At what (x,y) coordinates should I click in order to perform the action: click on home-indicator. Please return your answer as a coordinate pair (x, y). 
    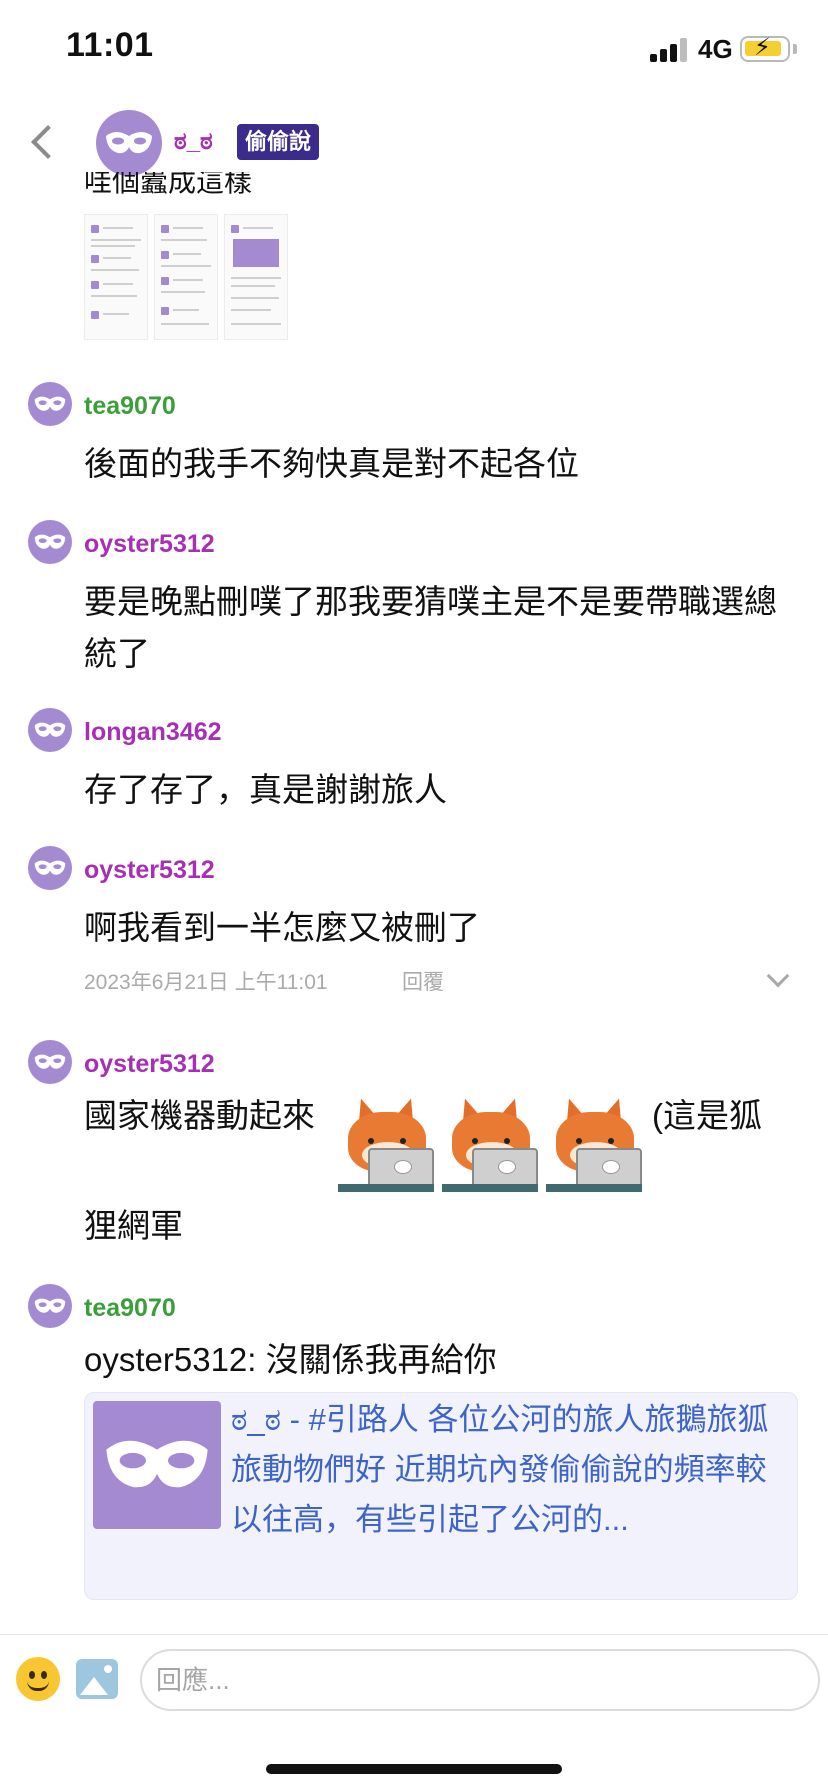
    Looking at the image, I should click on (414, 1769).